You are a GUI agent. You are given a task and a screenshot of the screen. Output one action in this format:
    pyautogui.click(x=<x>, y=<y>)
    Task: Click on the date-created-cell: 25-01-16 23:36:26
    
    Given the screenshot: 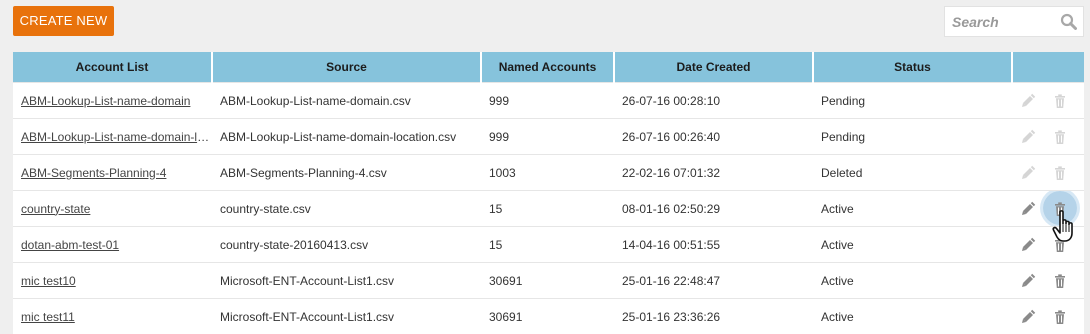 What is the action you would take?
    pyautogui.click(x=713, y=316)
    